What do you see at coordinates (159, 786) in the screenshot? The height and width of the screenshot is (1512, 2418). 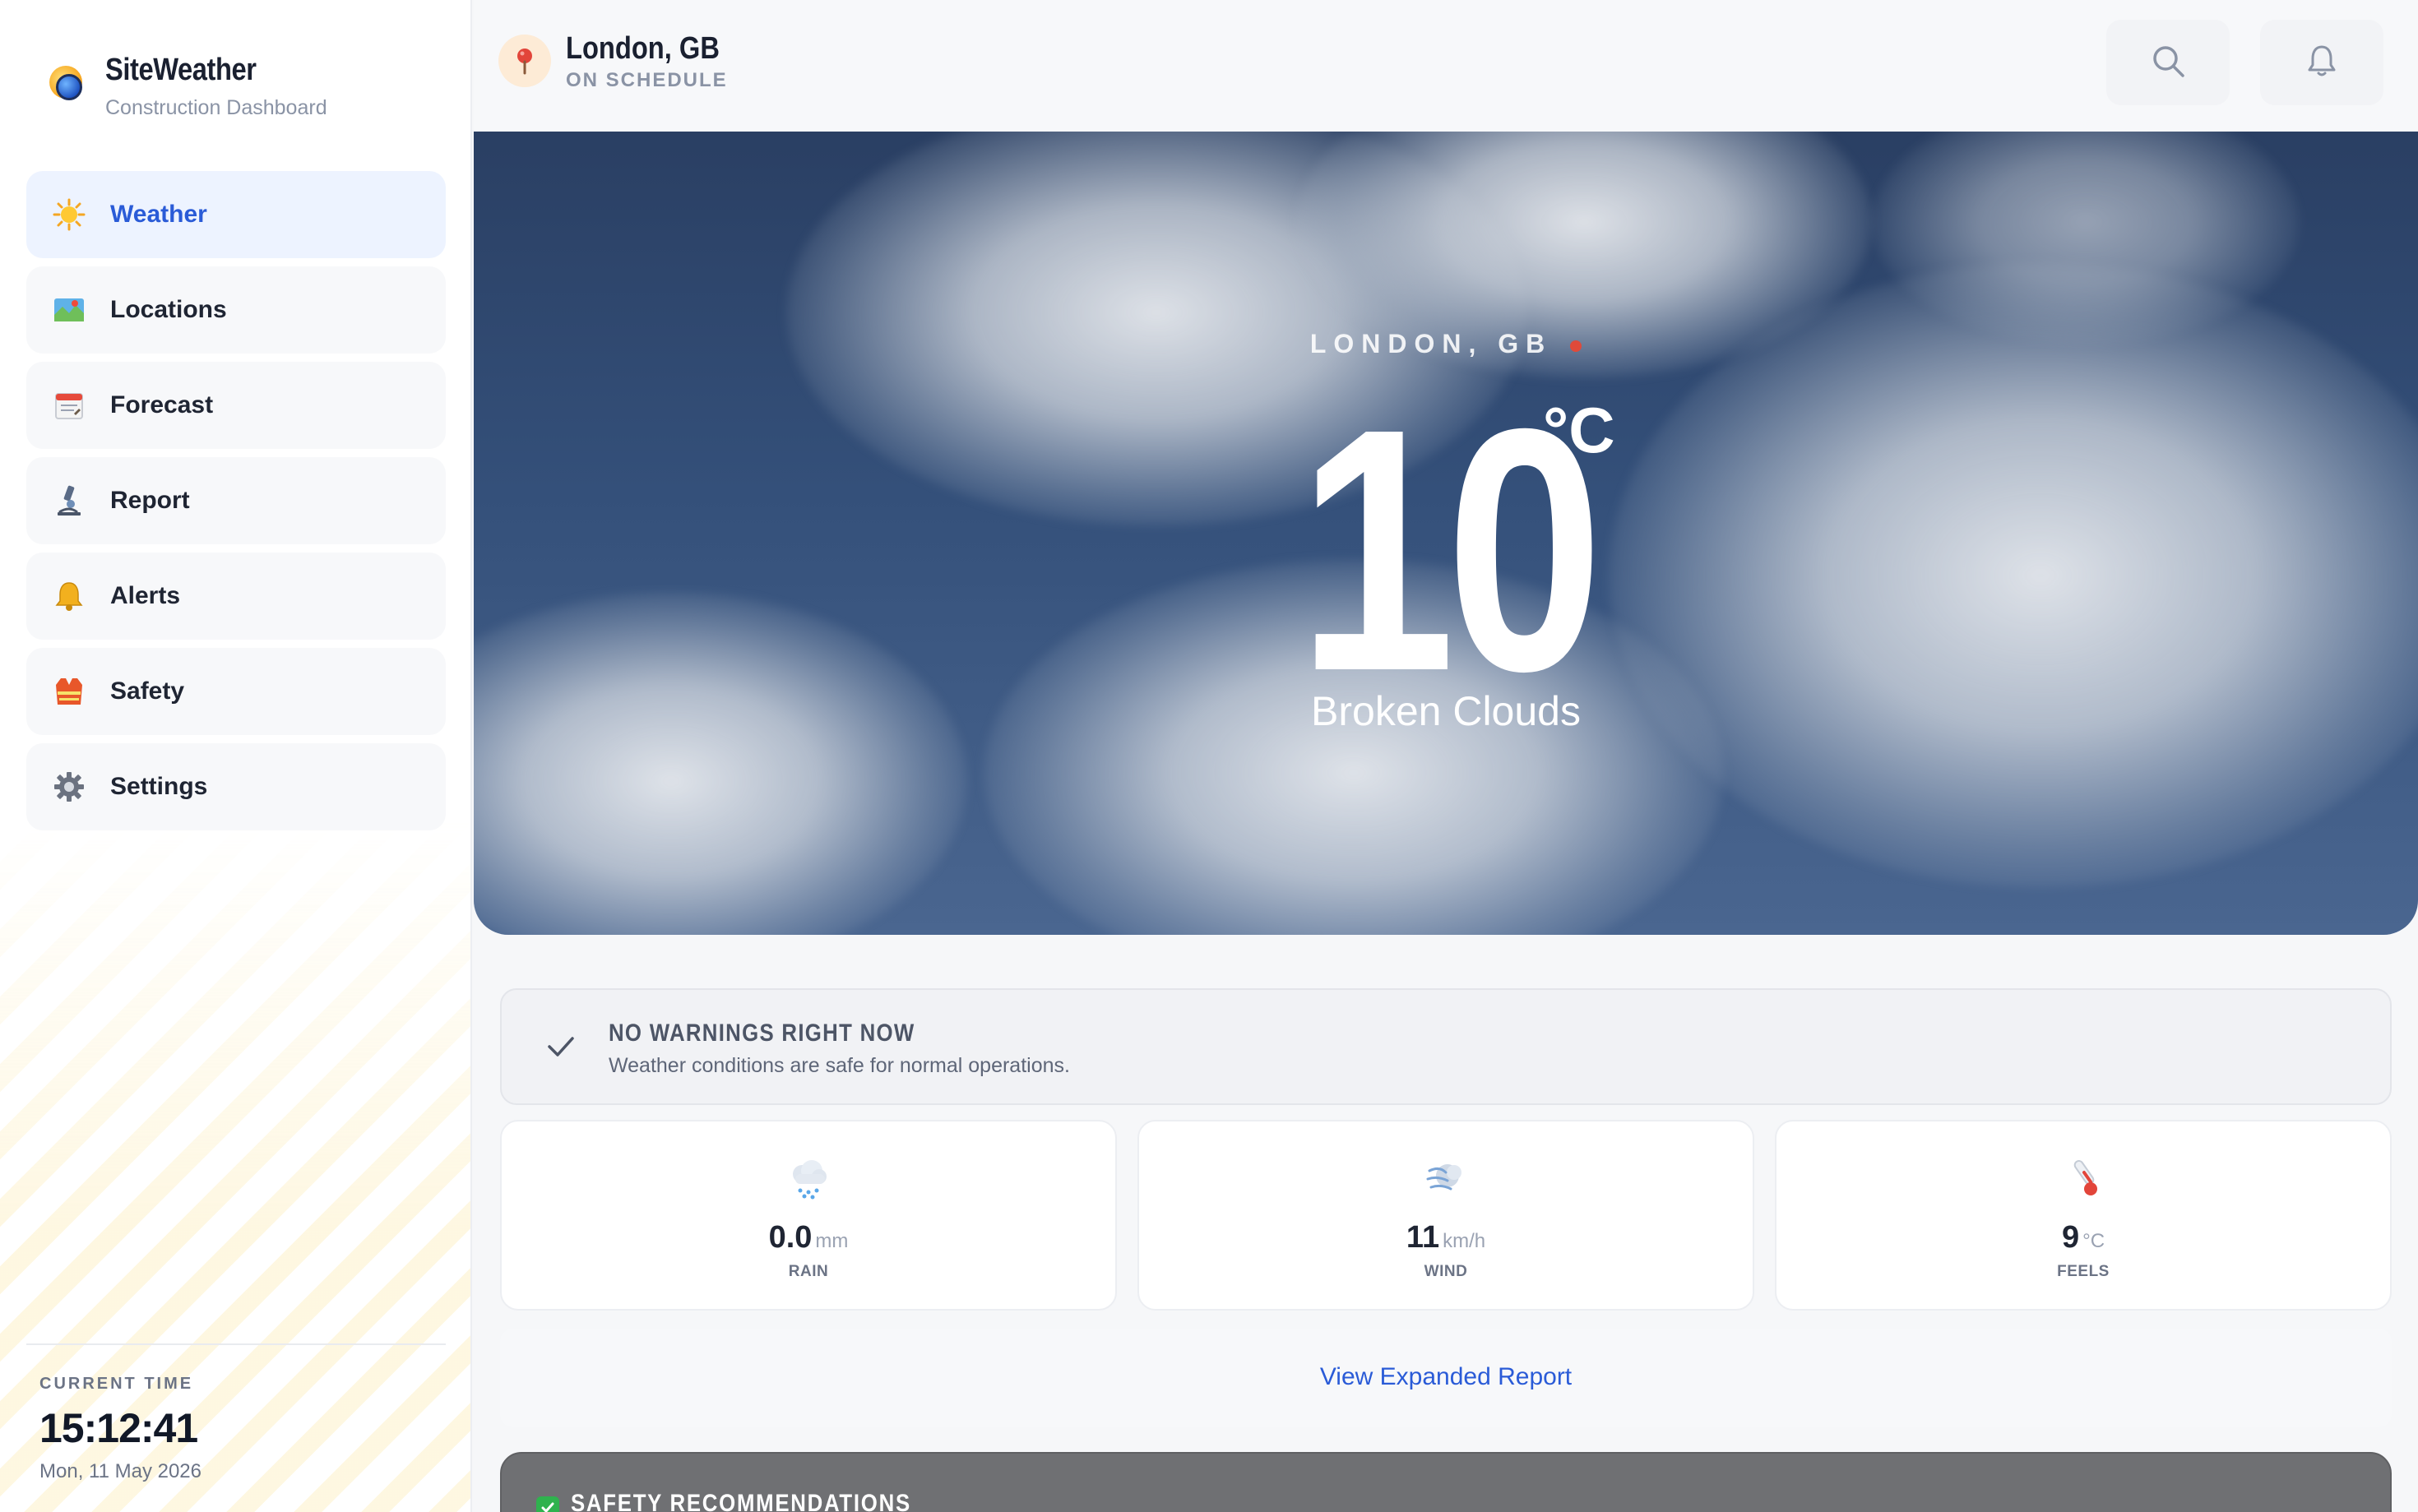 I see `sidebar-item-label: Settings` at bounding box center [159, 786].